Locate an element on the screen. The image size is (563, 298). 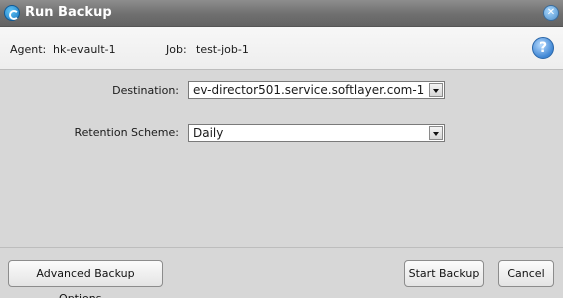
help-icon: ? is located at coordinates (543, 48).